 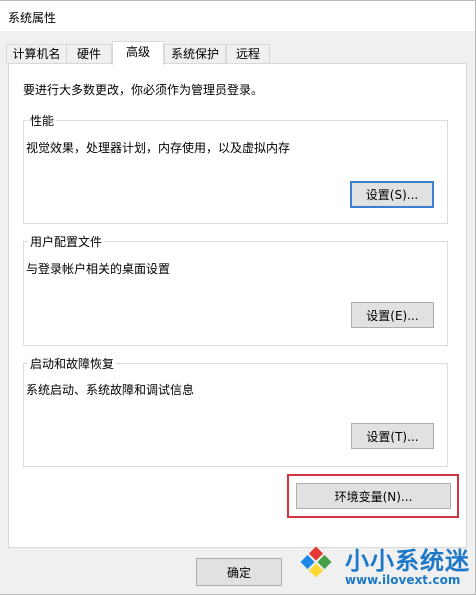 What do you see at coordinates (98, 269) in the screenshot?
I see `user-profile-description: 与登录帐户相关的桌面设置` at bounding box center [98, 269].